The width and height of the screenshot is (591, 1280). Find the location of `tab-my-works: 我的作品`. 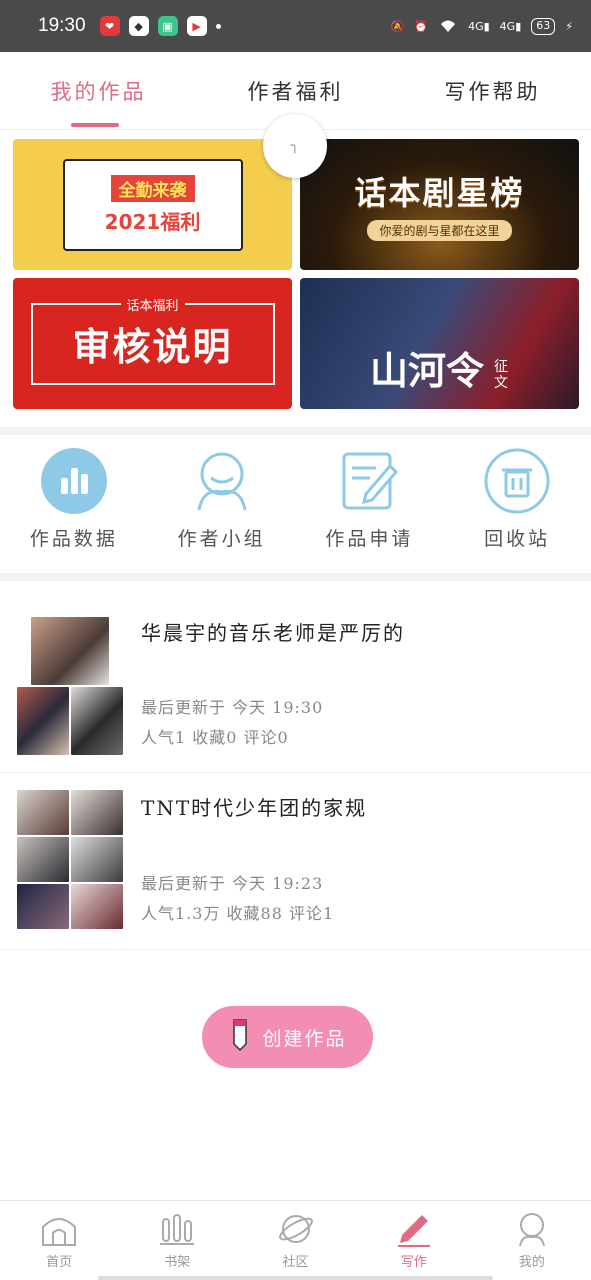

tab-my-works: 我的作品 is located at coordinates (98, 90).